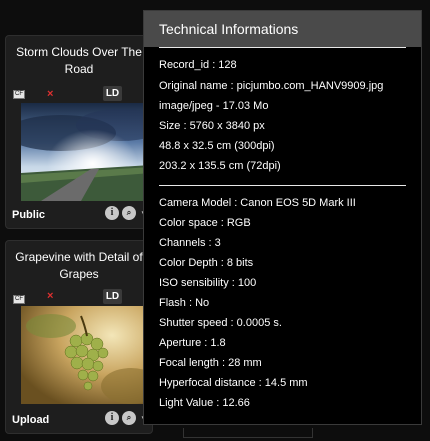  I want to click on grapevine-image, so click(86, 355).